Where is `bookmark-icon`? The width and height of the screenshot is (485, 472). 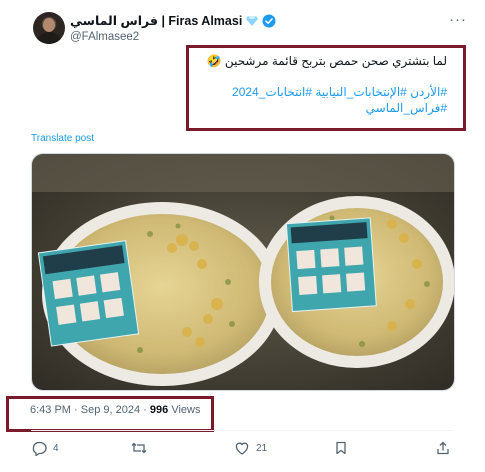
bookmark-icon is located at coordinates (341, 448).